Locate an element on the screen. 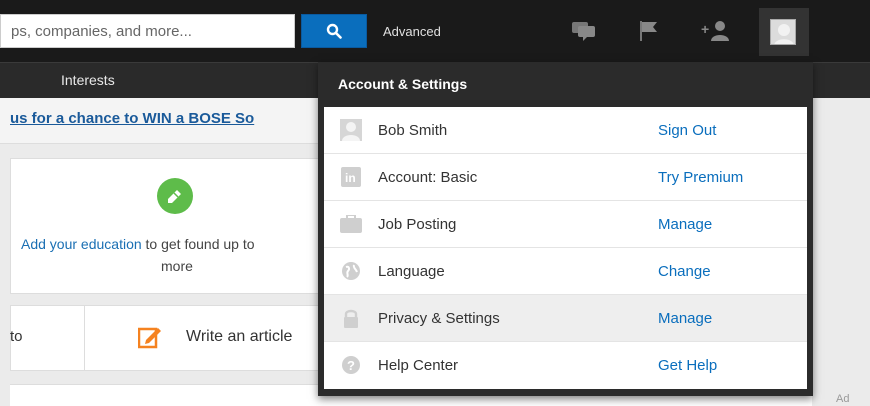  linkedin-icon: in is located at coordinates (351, 177).